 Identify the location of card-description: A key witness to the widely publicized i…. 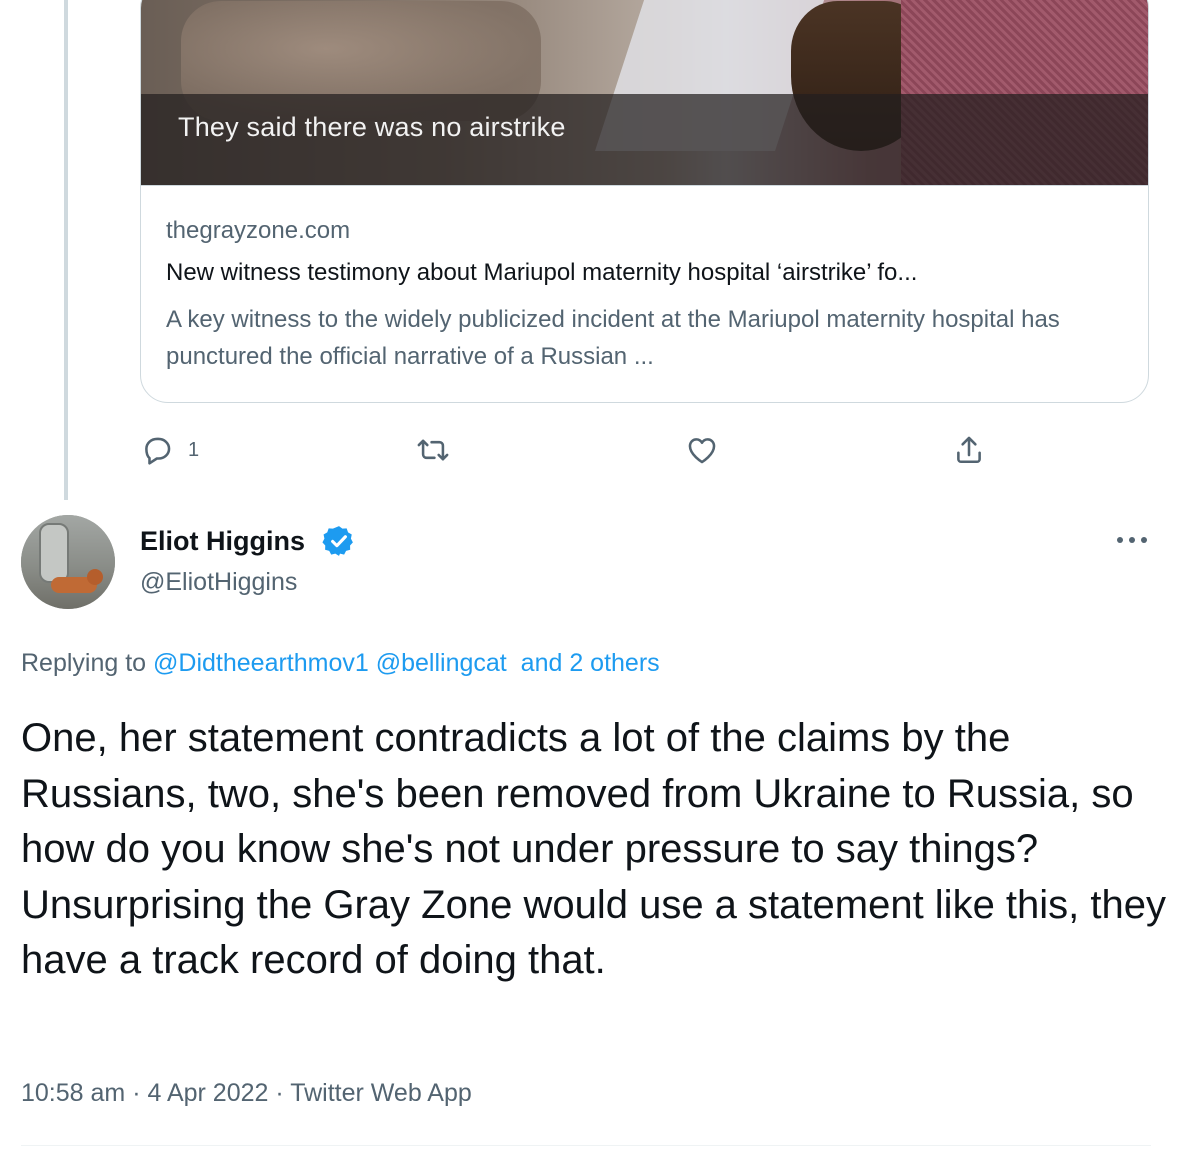
(613, 338).